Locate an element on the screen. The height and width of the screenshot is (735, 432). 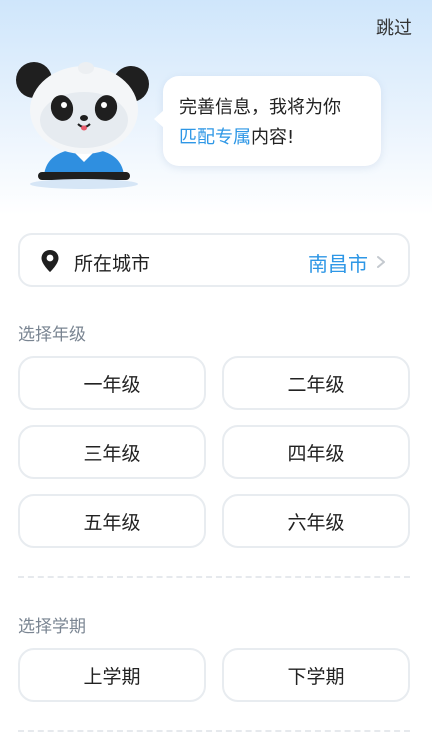
city-value: 南昌市 is located at coordinates (338, 264).